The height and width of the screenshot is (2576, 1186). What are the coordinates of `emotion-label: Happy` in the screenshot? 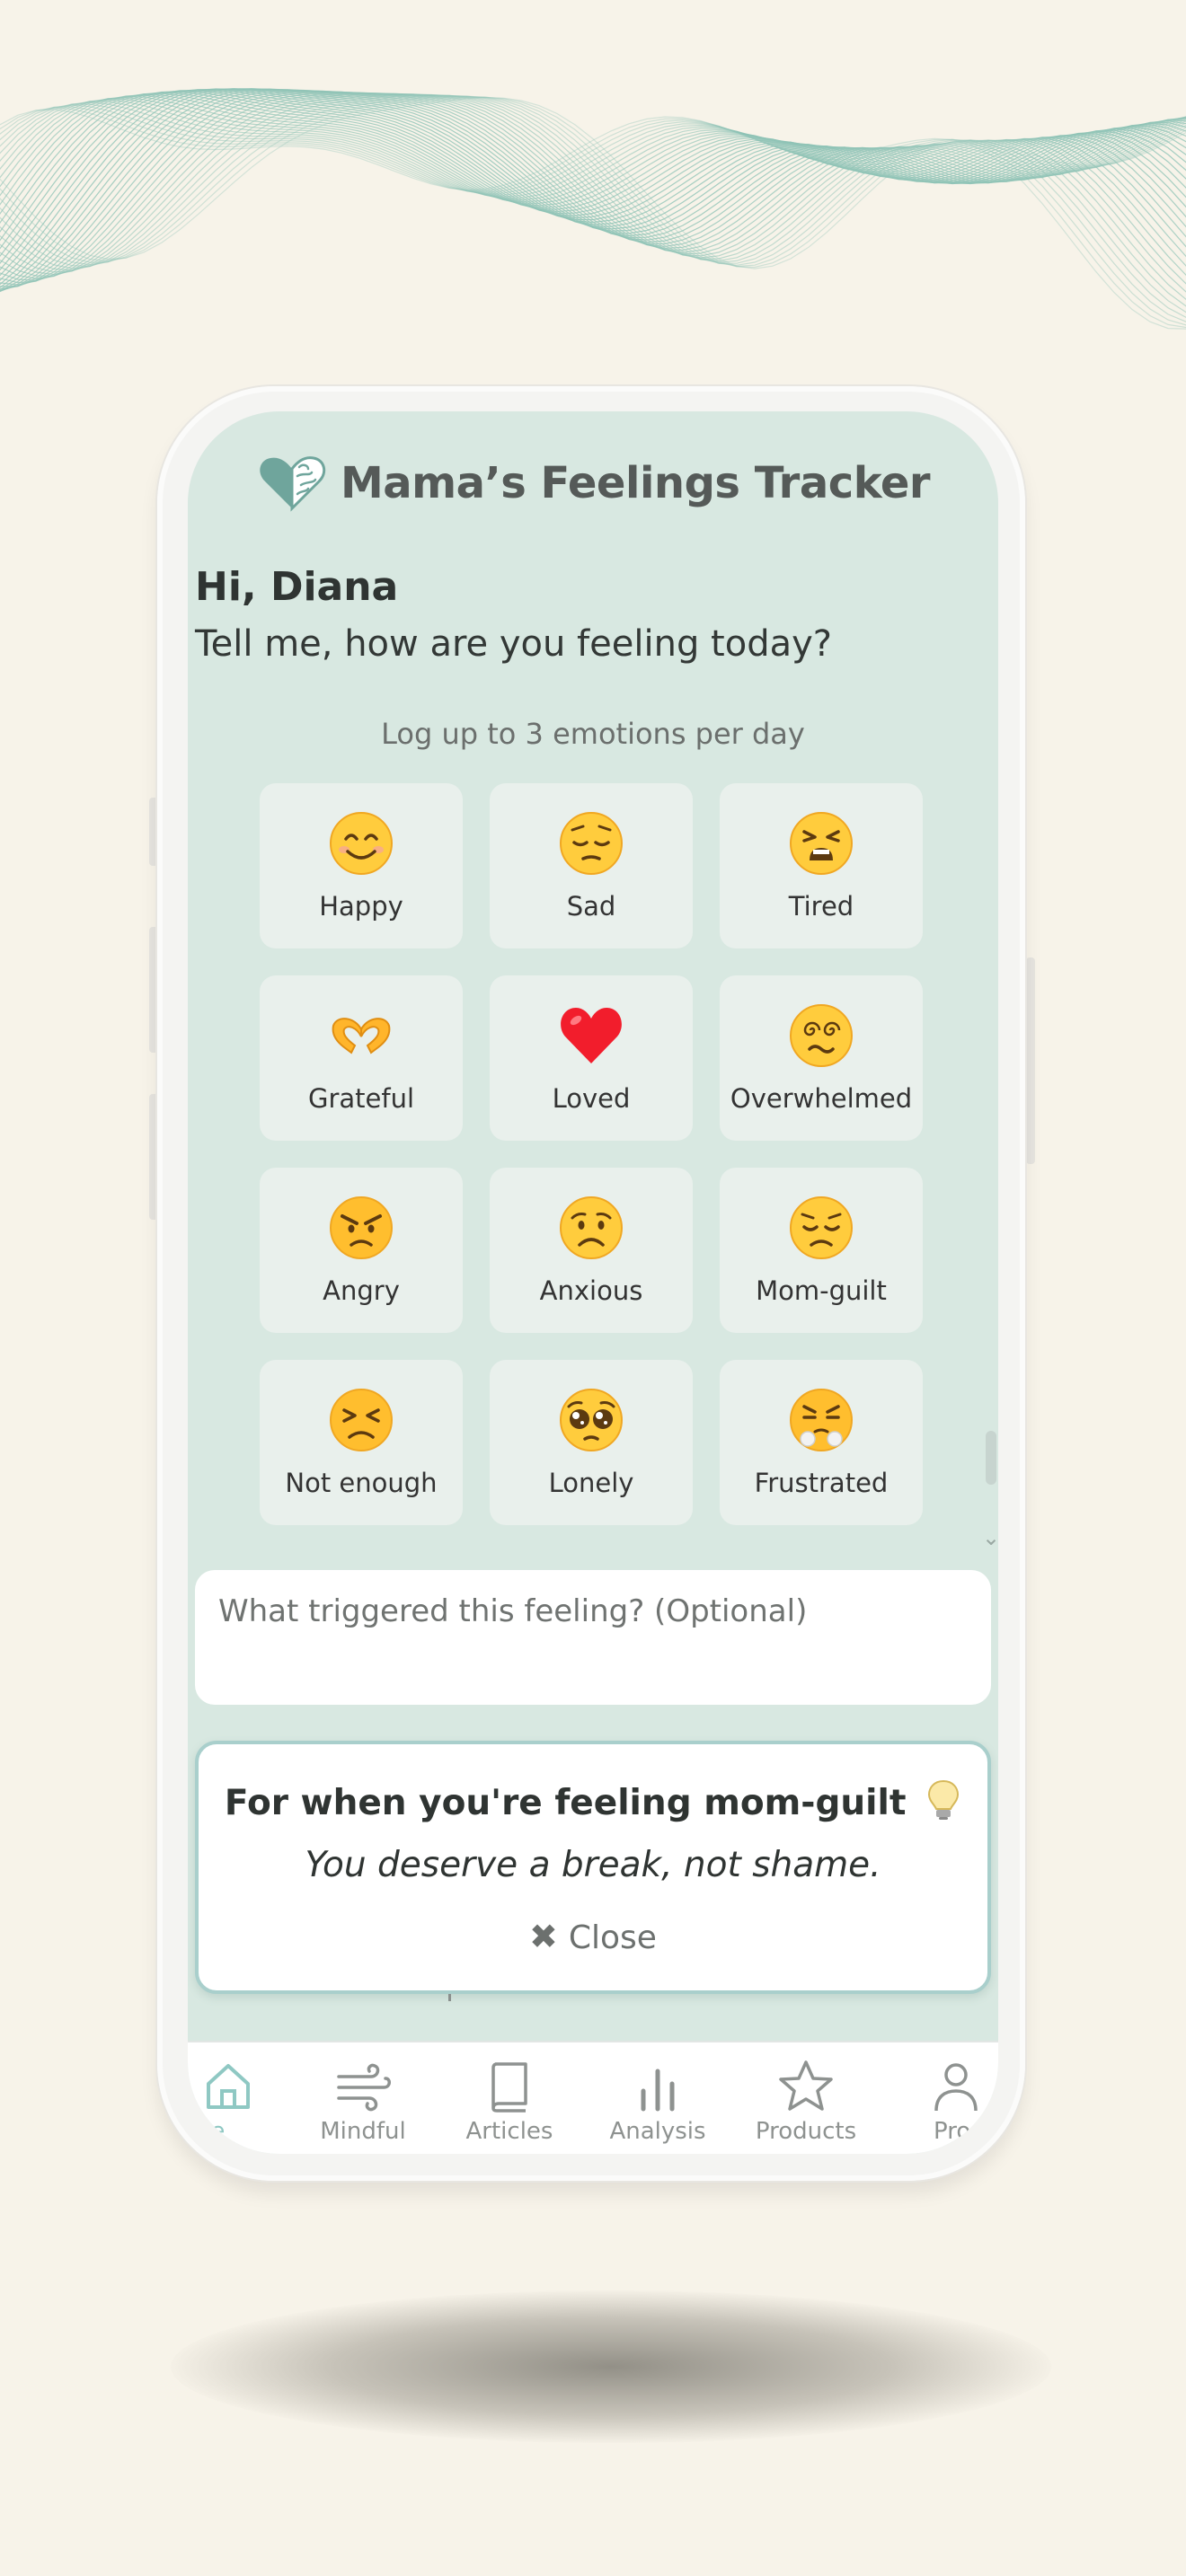 It's located at (361, 906).